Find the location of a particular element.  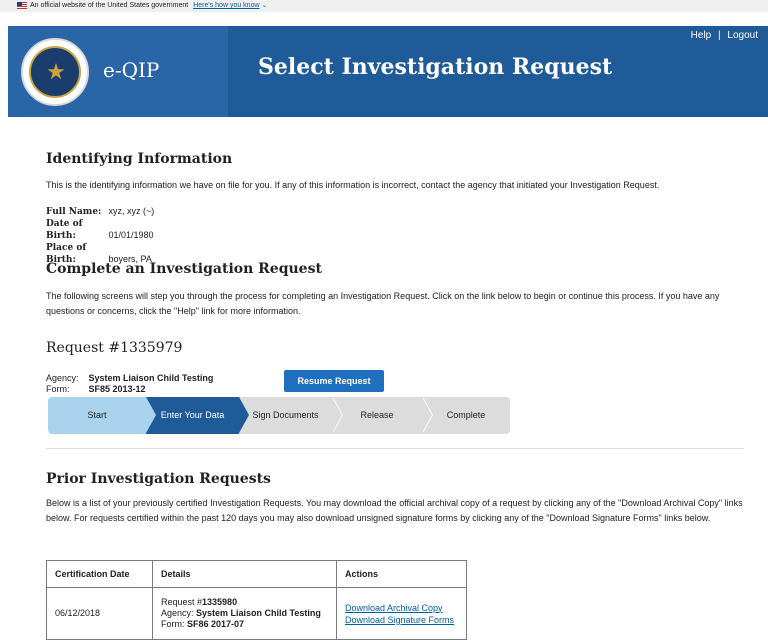

header-links: Help | Logout is located at coordinates (724, 35).